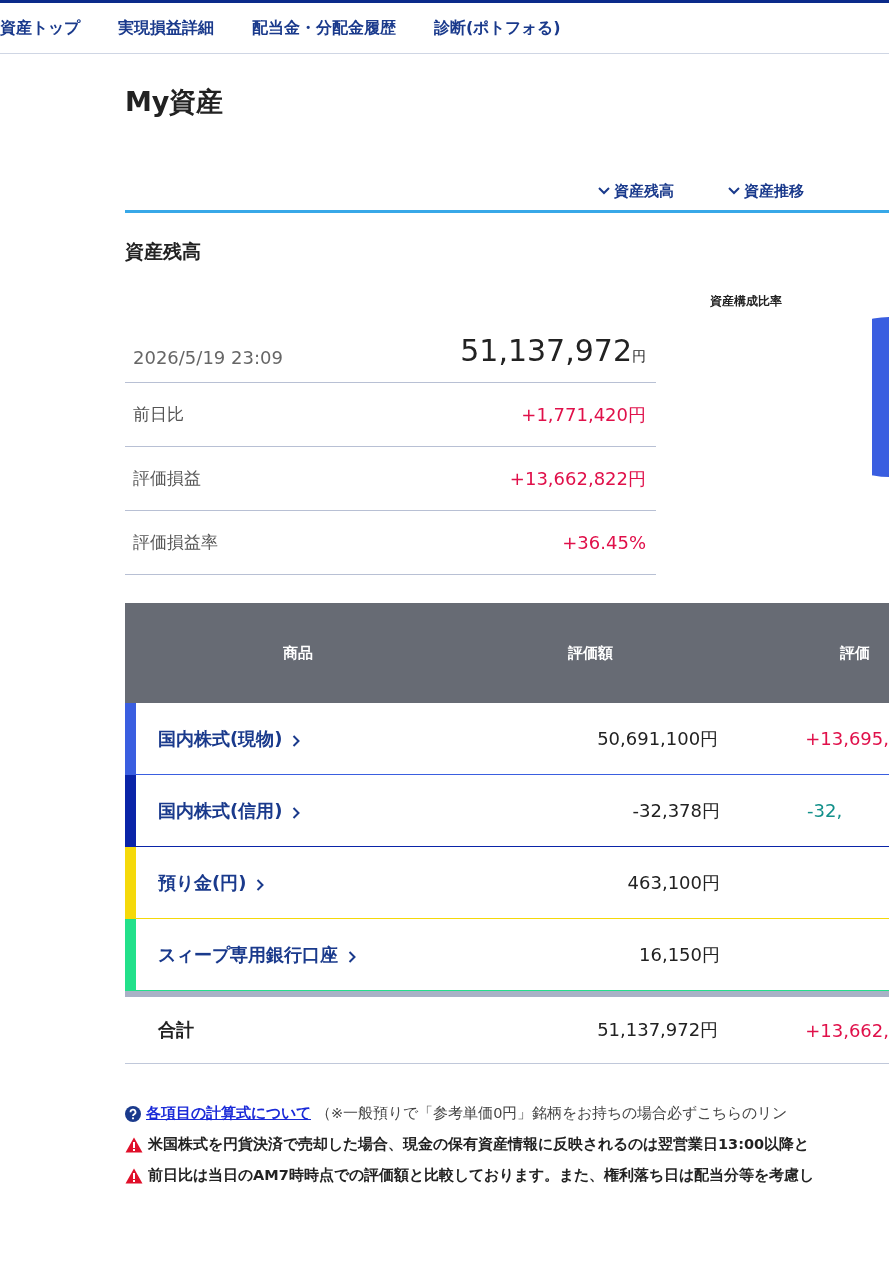 The image size is (889, 1280). Describe the element at coordinates (766, 191) in the screenshot. I see `anchor-link: 資産推移` at that location.